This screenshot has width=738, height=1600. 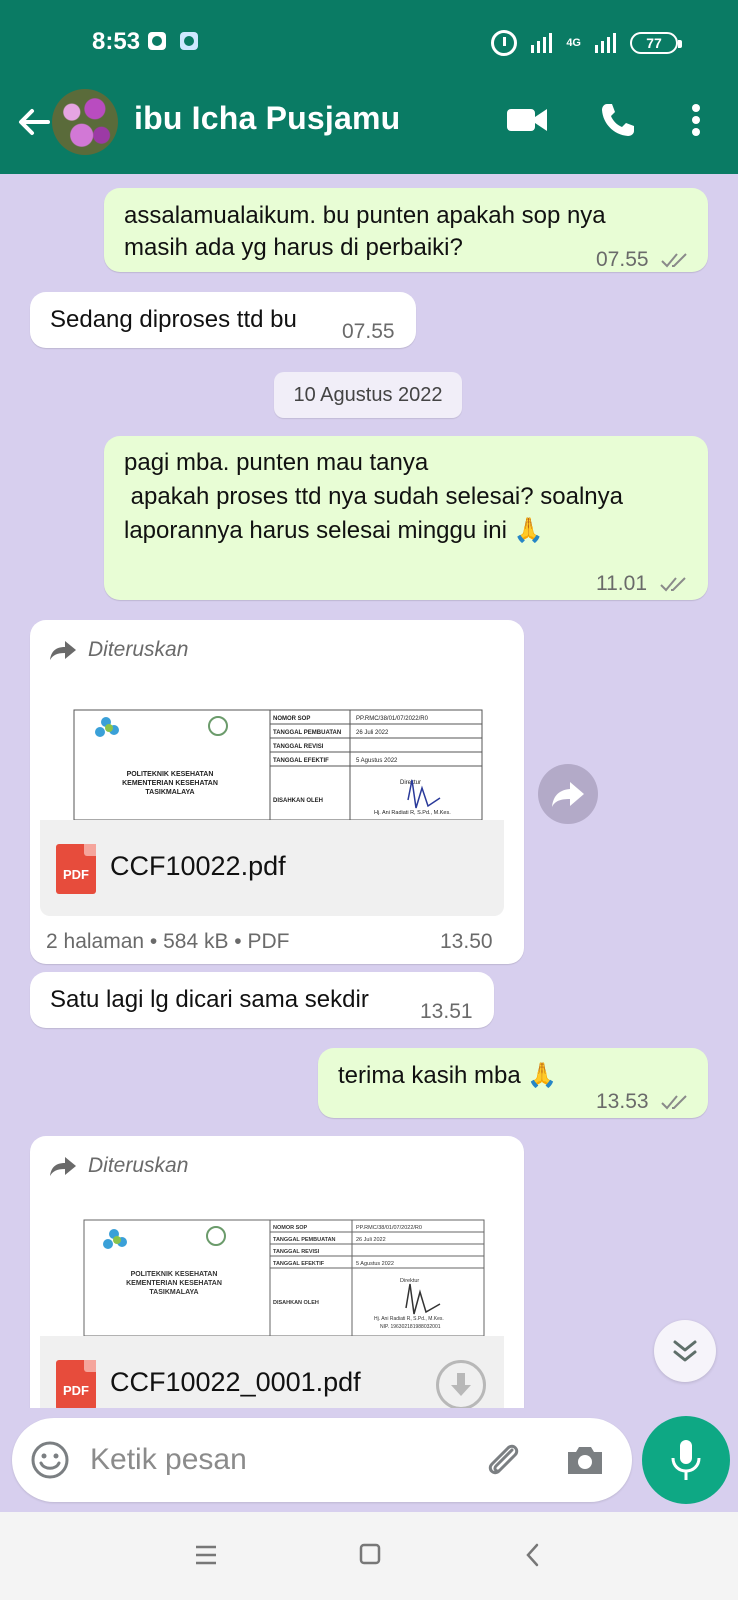 I want to click on back-icon, so click(x=533, y=1555).